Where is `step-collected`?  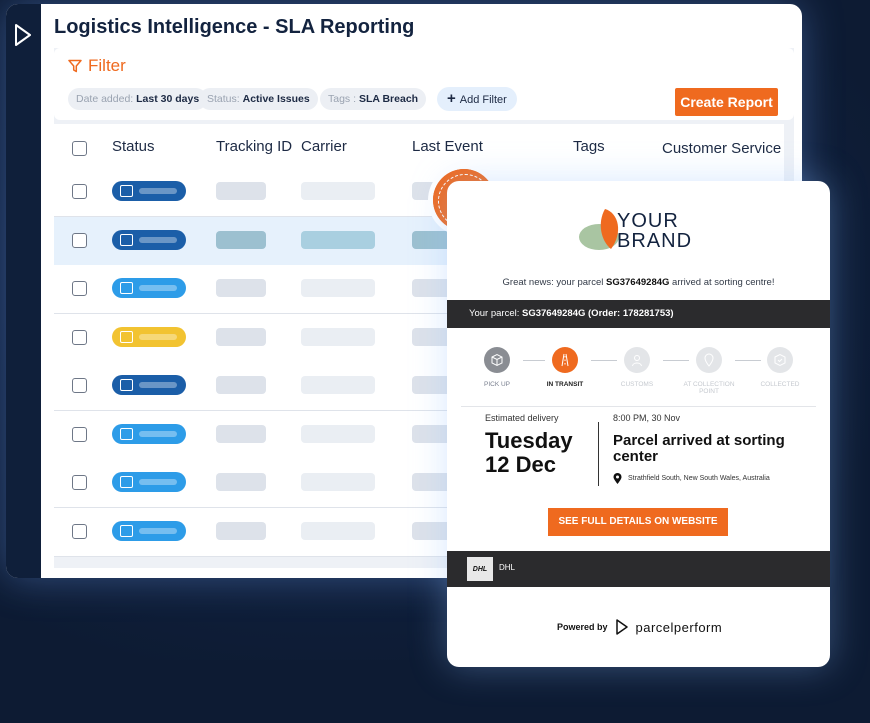 step-collected is located at coordinates (780, 360).